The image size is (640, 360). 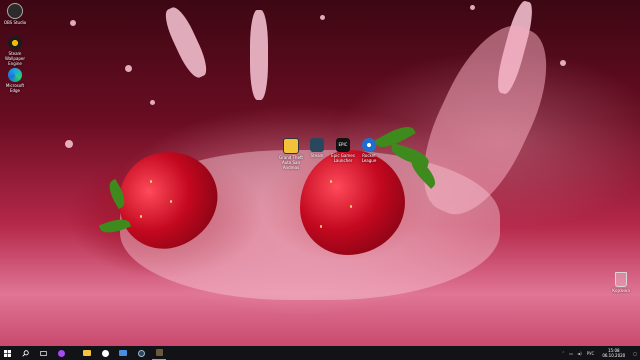 What do you see at coordinates (291, 146) in the screenshot?
I see `gta-sa-icon` at bounding box center [291, 146].